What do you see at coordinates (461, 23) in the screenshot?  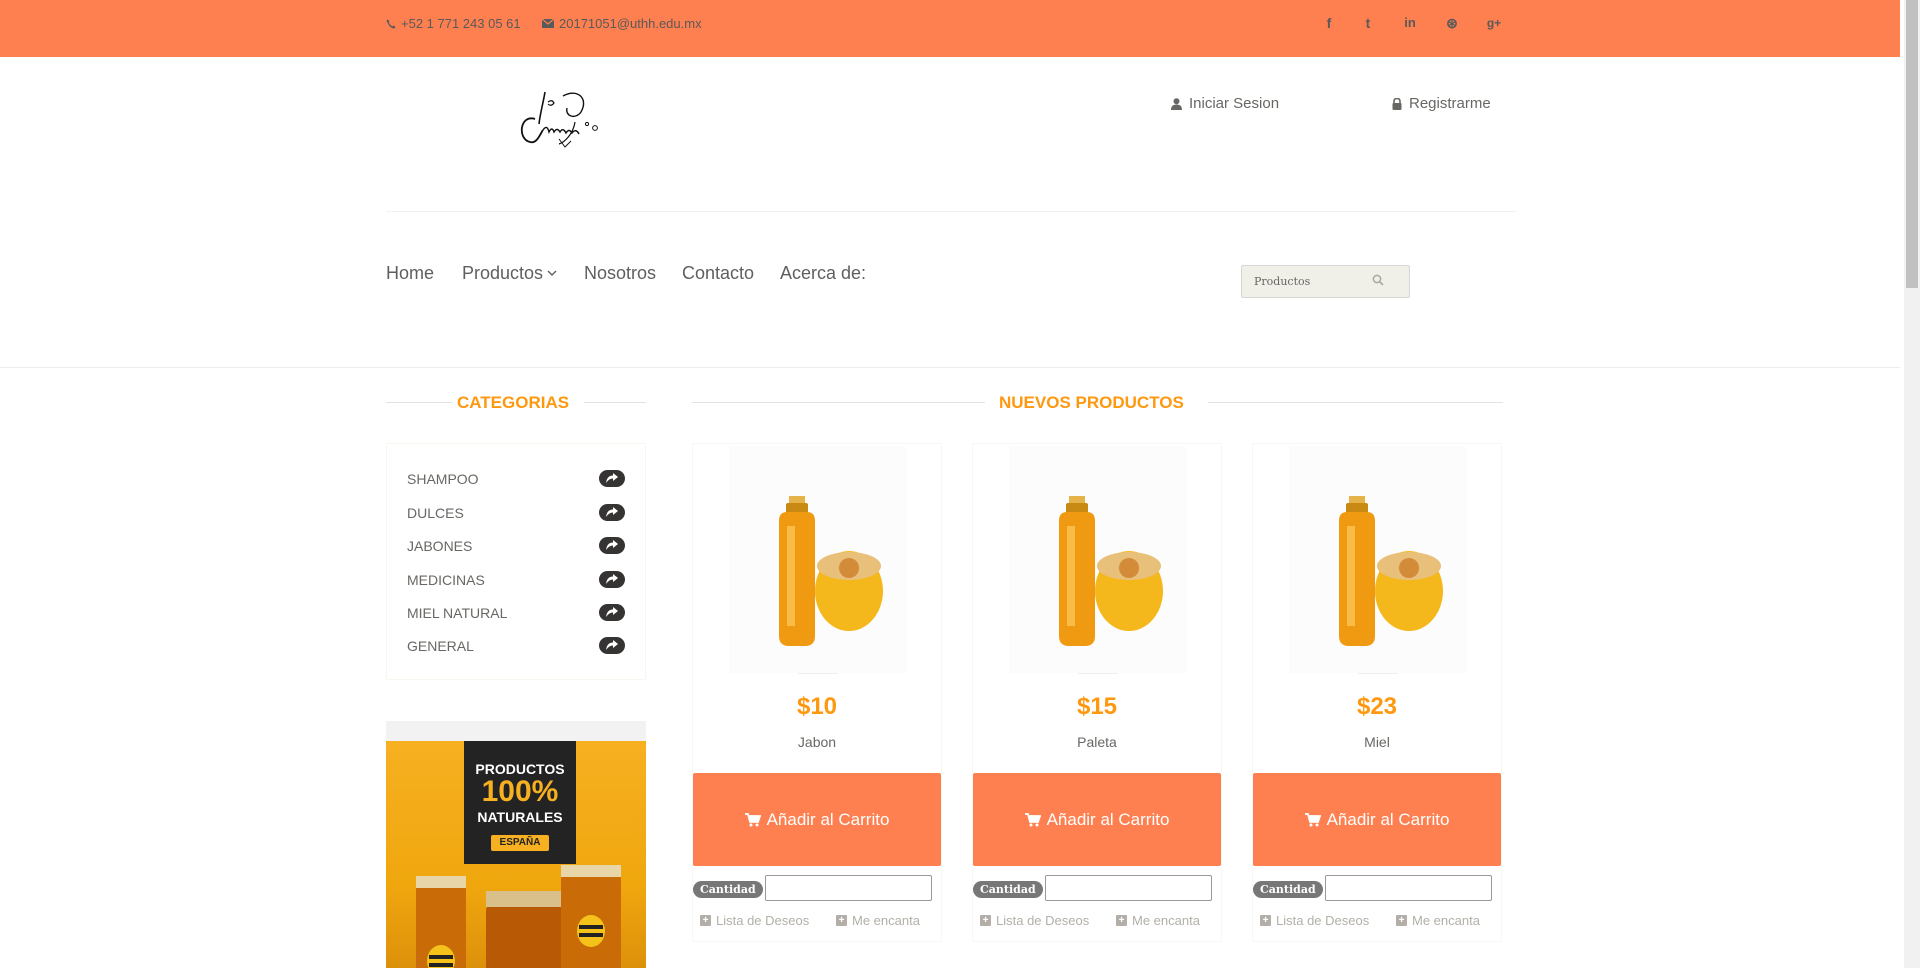 I see `phone-text: +52 1 771 243 05 61` at bounding box center [461, 23].